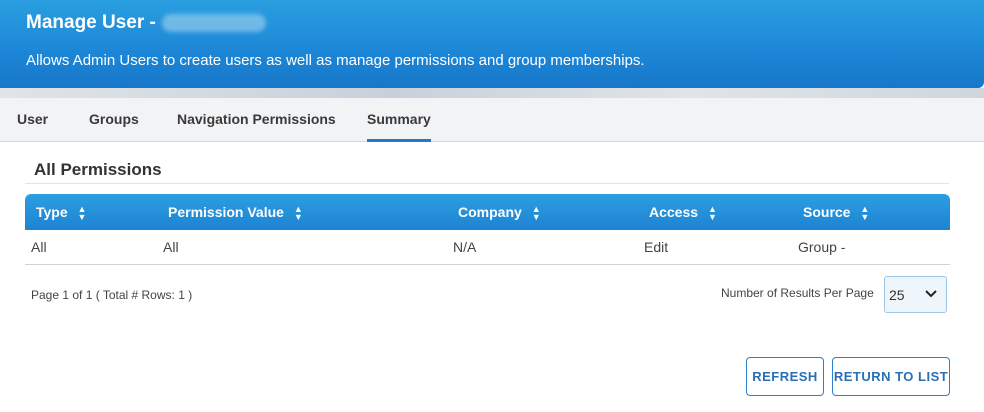 This screenshot has height=412, width=984. I want to click on cell-source: Group -, so click(822, 247).